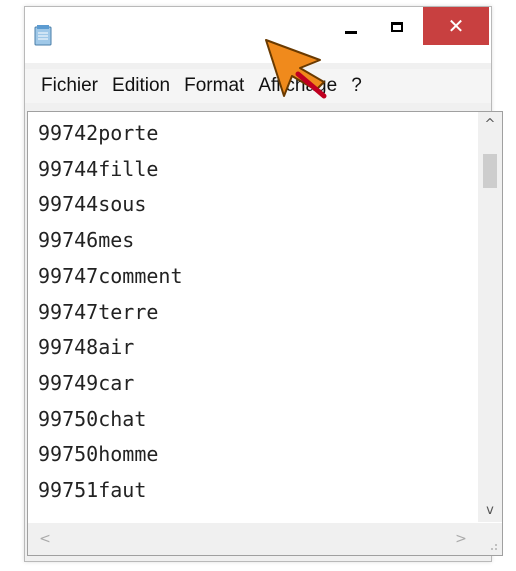 The width and height of the screenshot is (516, 571). I want to click on text-line: 99742porte, so click(98, 133).